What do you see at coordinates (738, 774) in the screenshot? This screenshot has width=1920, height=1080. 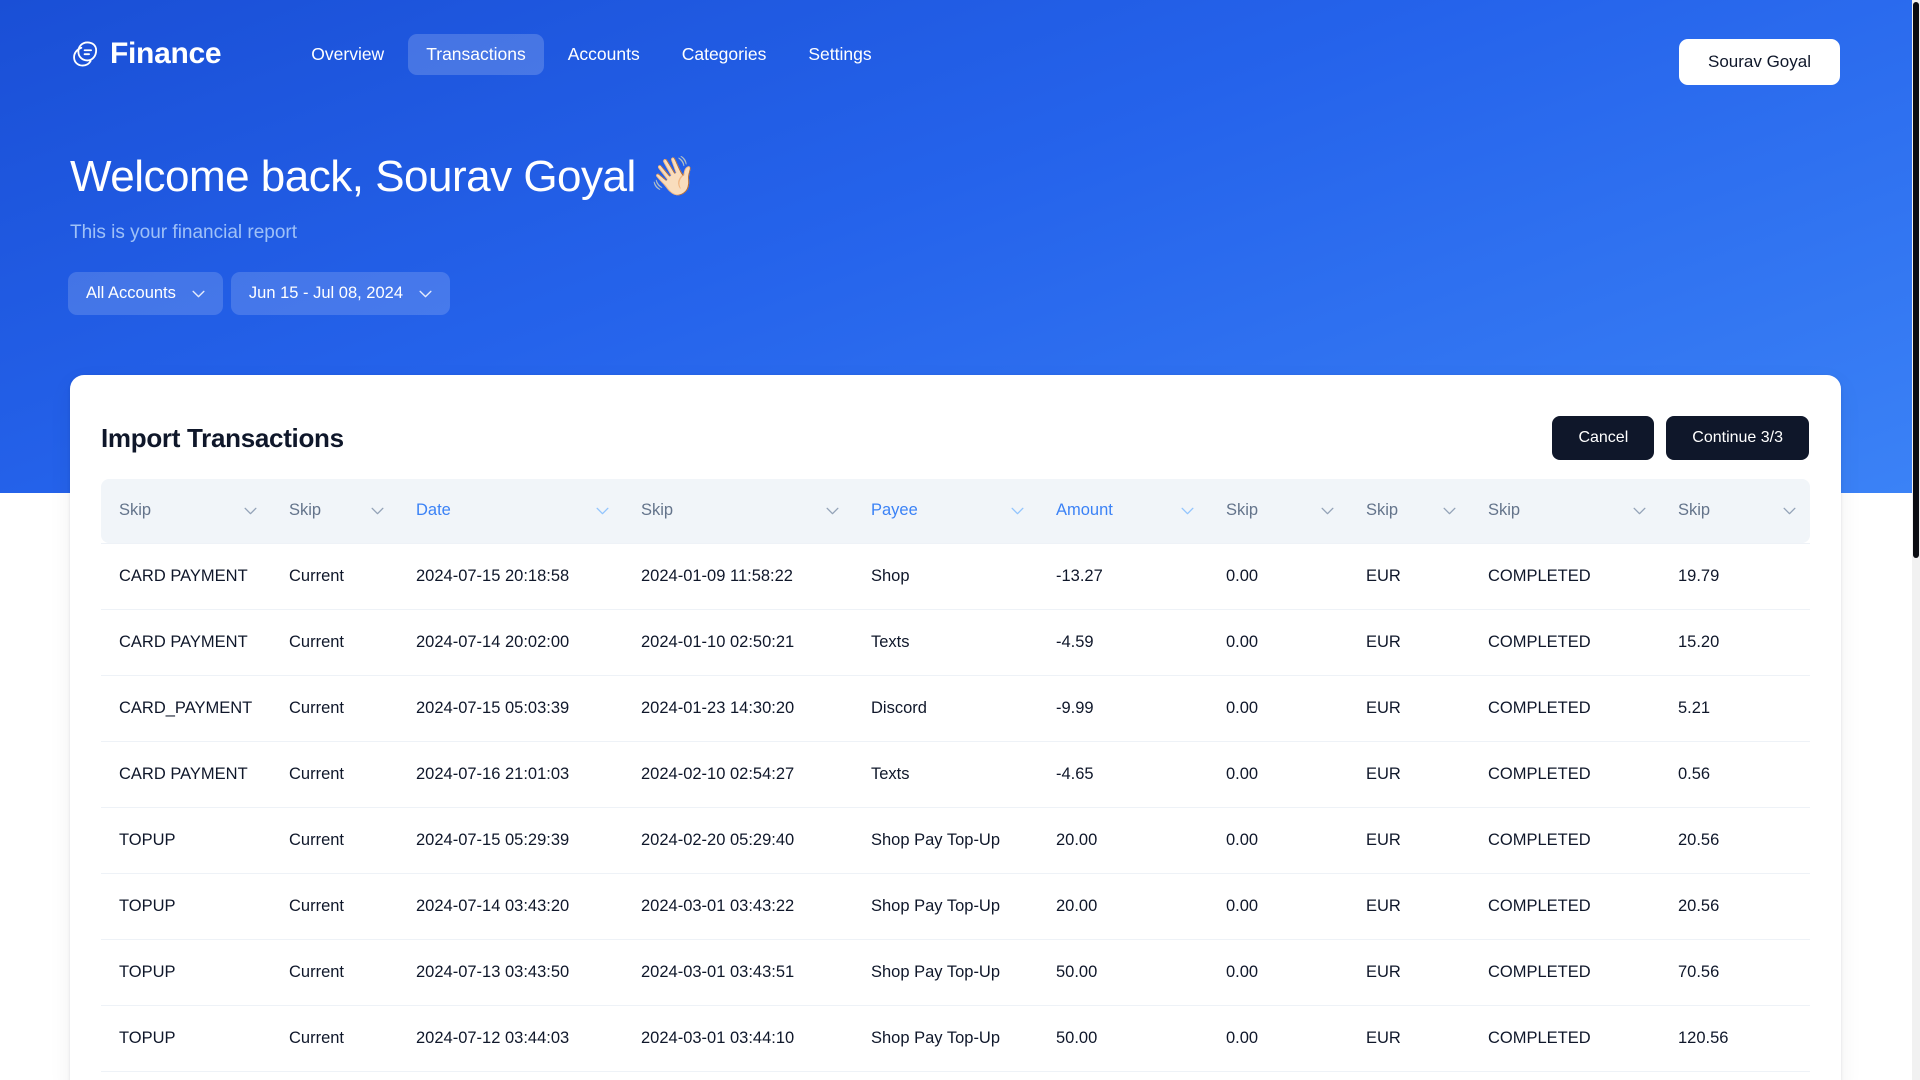 I see `table-cell: 2024-02-10 02:54:27` at bounding box center [738, 774].